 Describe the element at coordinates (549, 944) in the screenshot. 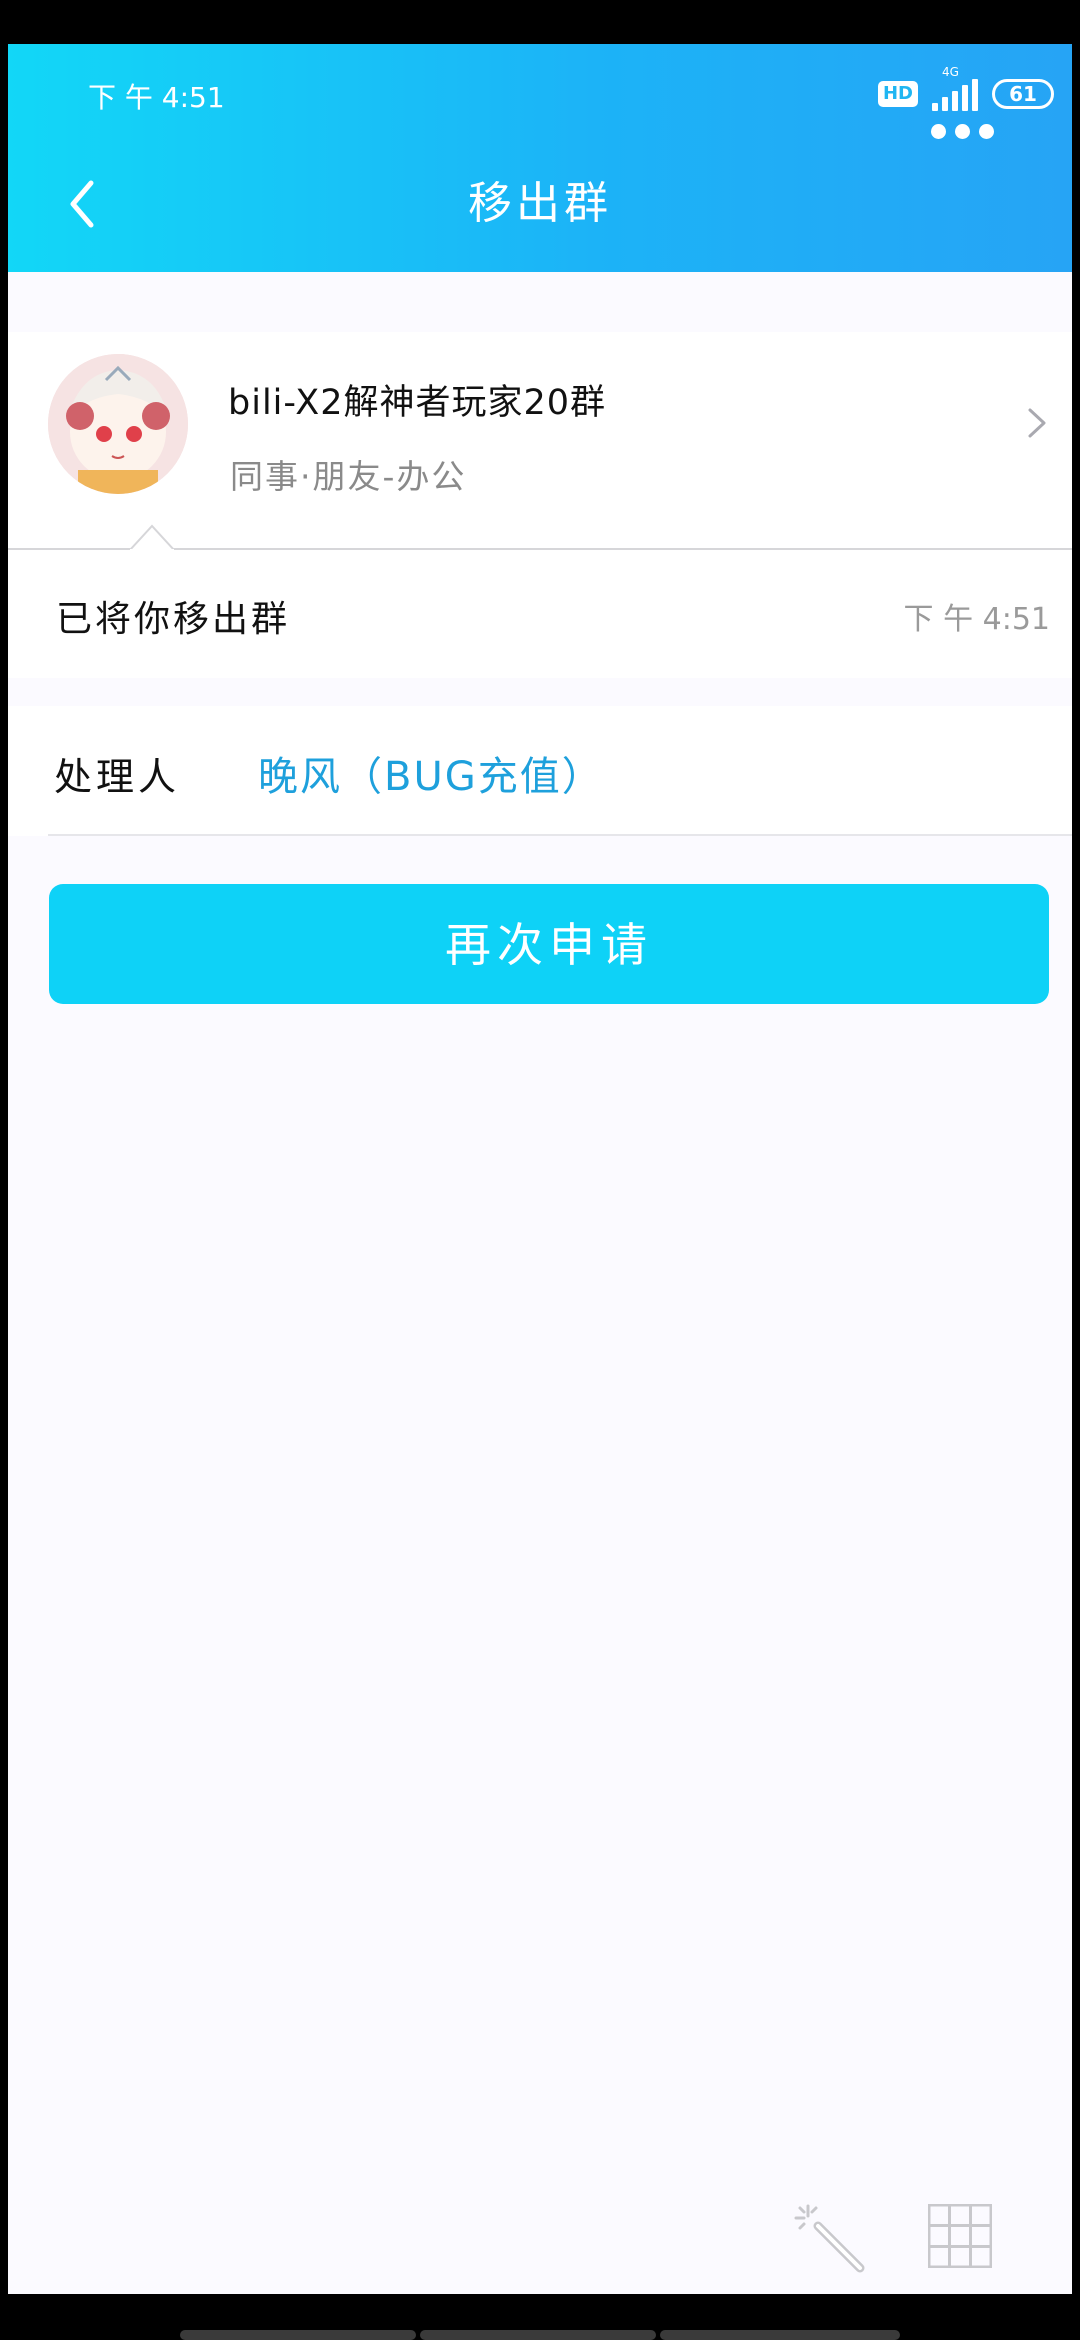

I see `reapply-button: 再次申请` at that location.